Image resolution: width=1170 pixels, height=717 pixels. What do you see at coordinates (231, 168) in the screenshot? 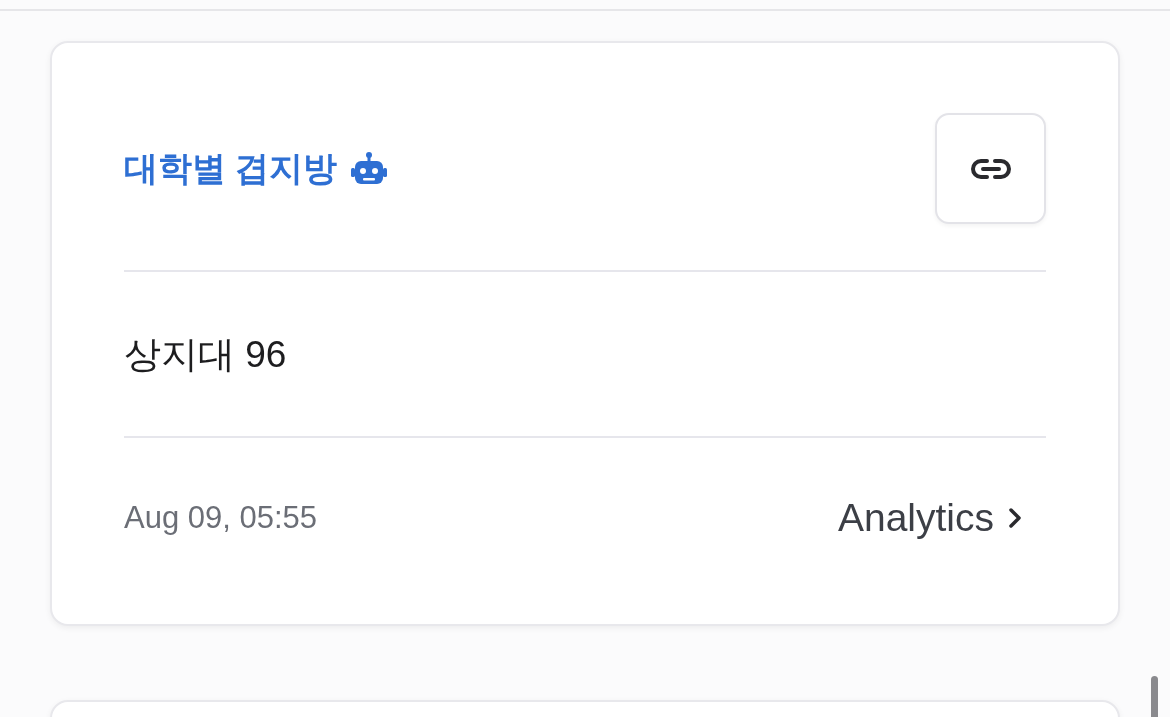
I see `card-title: 대학별 겹지방` at bounding box center [231, 168].